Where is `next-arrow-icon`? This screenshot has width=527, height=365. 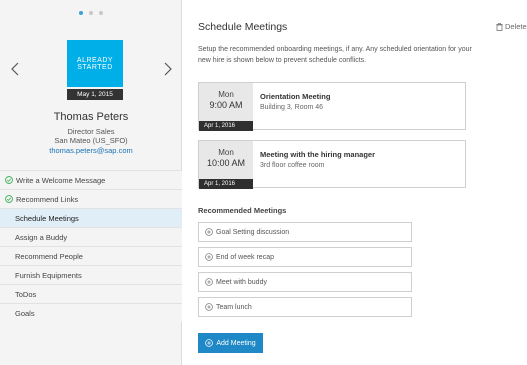
next-arrow-icon is located at coordinates (168, 69).